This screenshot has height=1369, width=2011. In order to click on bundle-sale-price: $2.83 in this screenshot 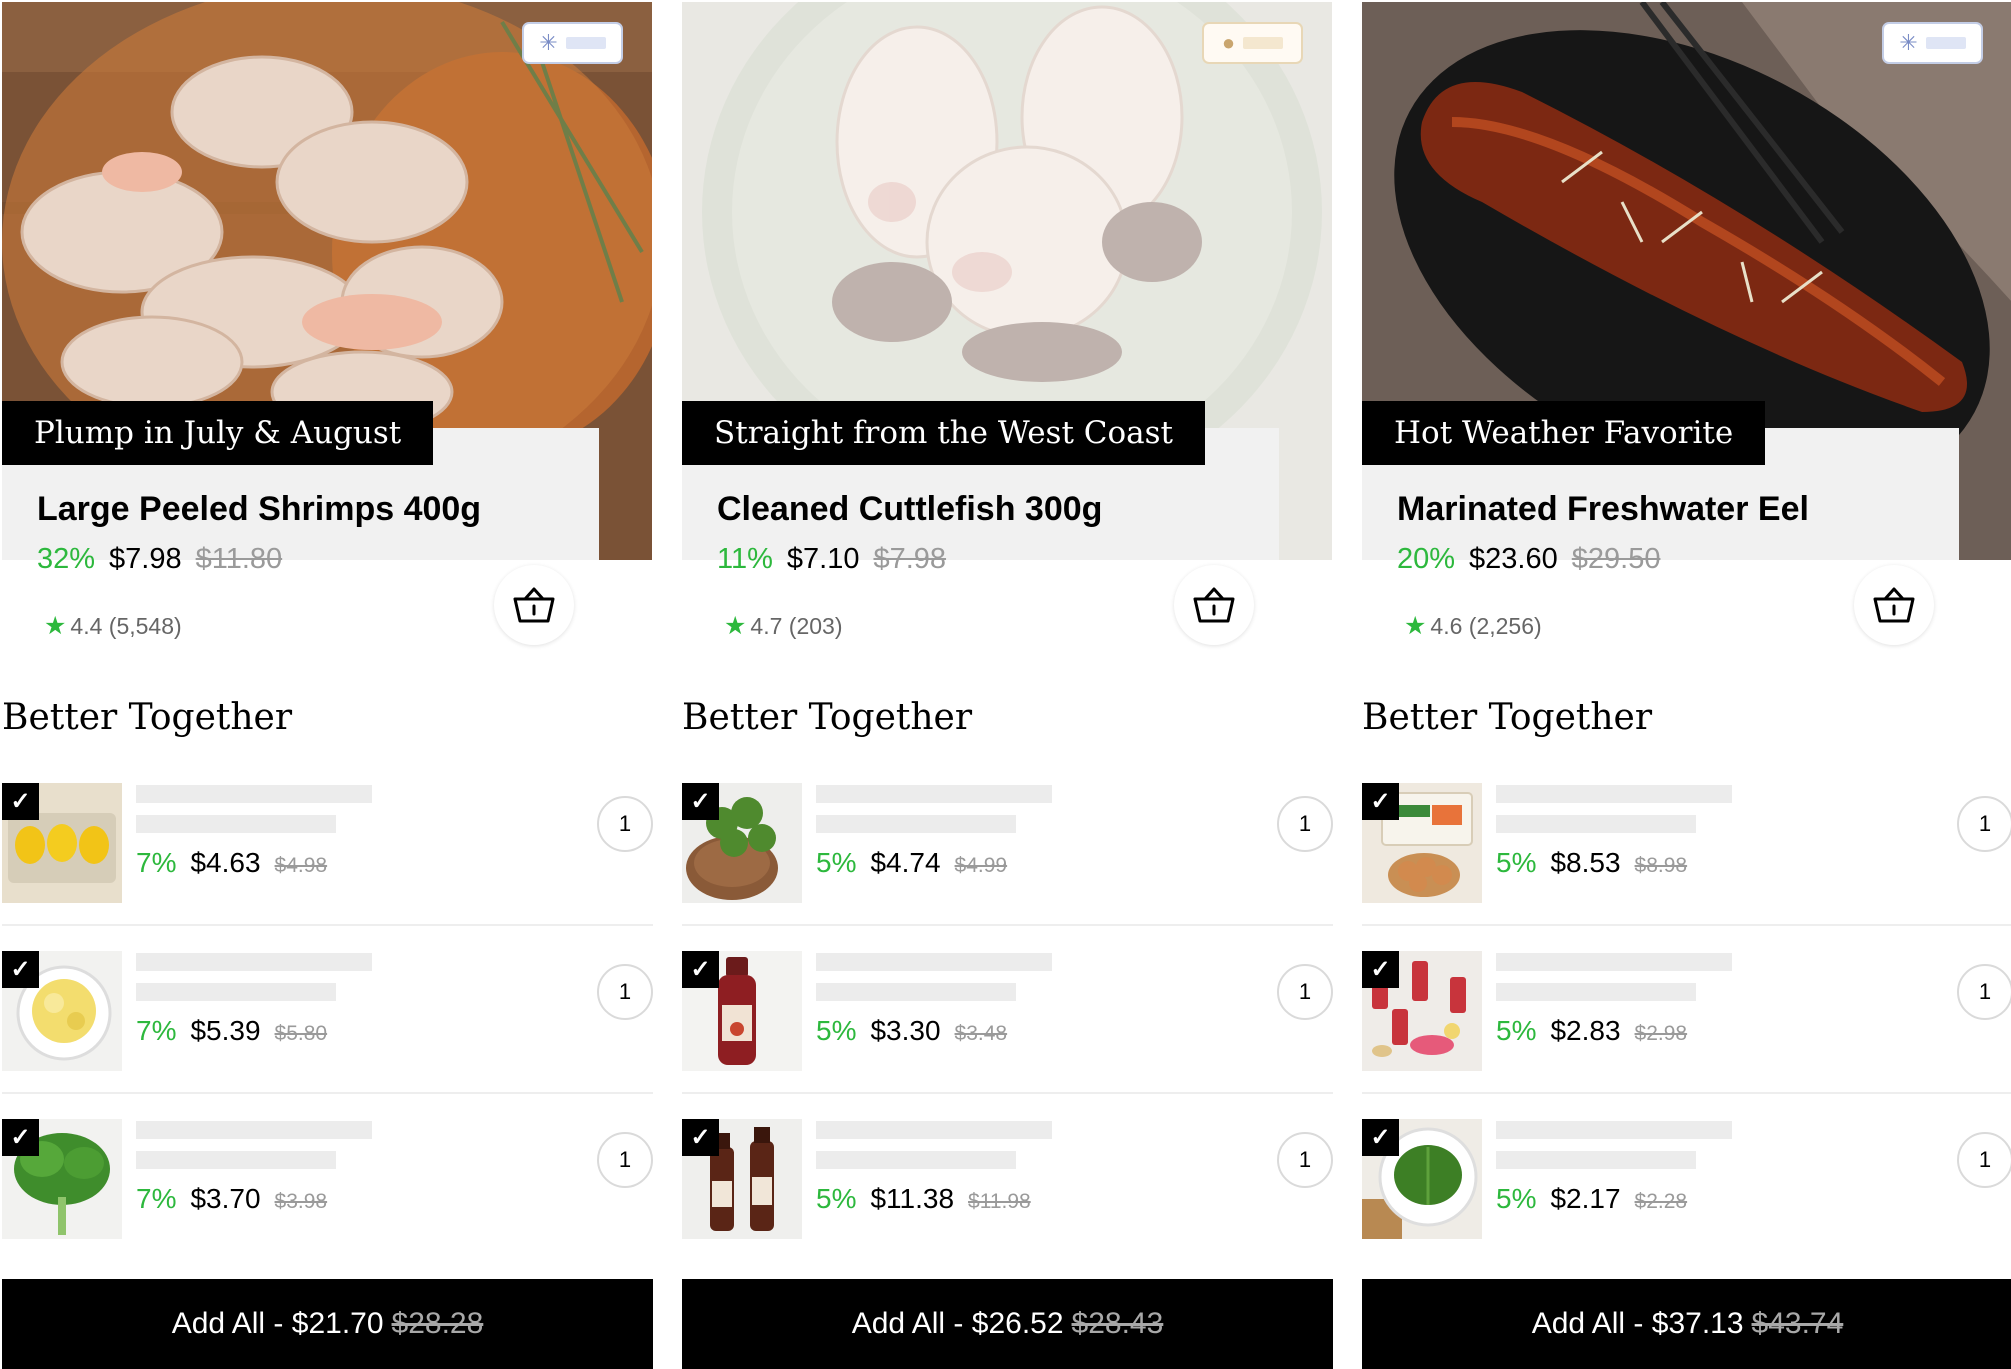, I will do `click(1585, 1030)`.